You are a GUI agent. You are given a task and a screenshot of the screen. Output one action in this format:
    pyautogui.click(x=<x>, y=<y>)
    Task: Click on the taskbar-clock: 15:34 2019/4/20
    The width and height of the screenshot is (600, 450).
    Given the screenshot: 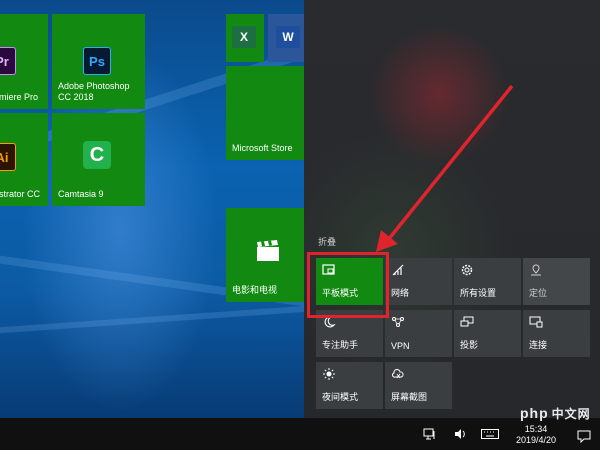 What is the action you would take?
    pyautogui.click(x=536, y=435)
    